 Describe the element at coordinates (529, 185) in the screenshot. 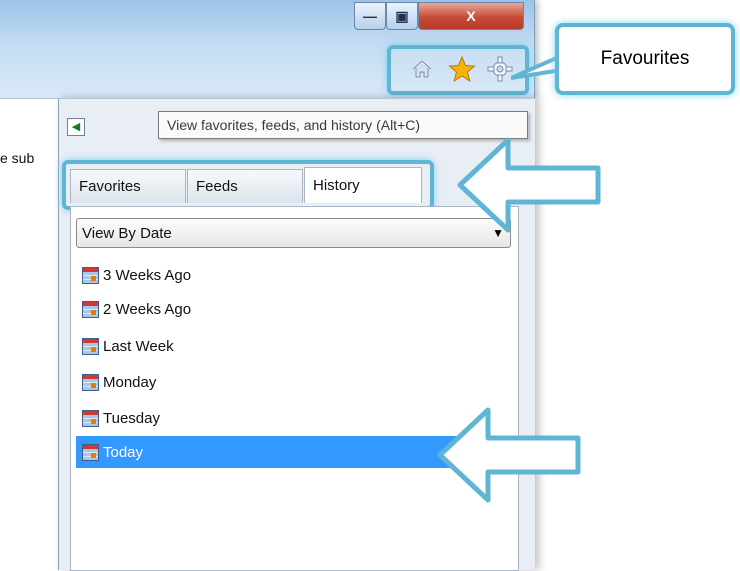

I see `tabs-pointer-arrow-icon` at that location.